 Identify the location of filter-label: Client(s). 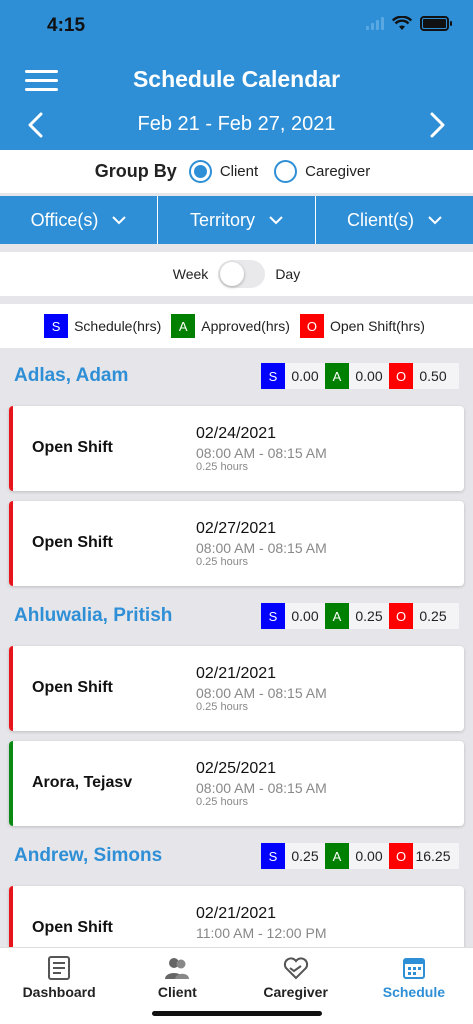
(380, 219).